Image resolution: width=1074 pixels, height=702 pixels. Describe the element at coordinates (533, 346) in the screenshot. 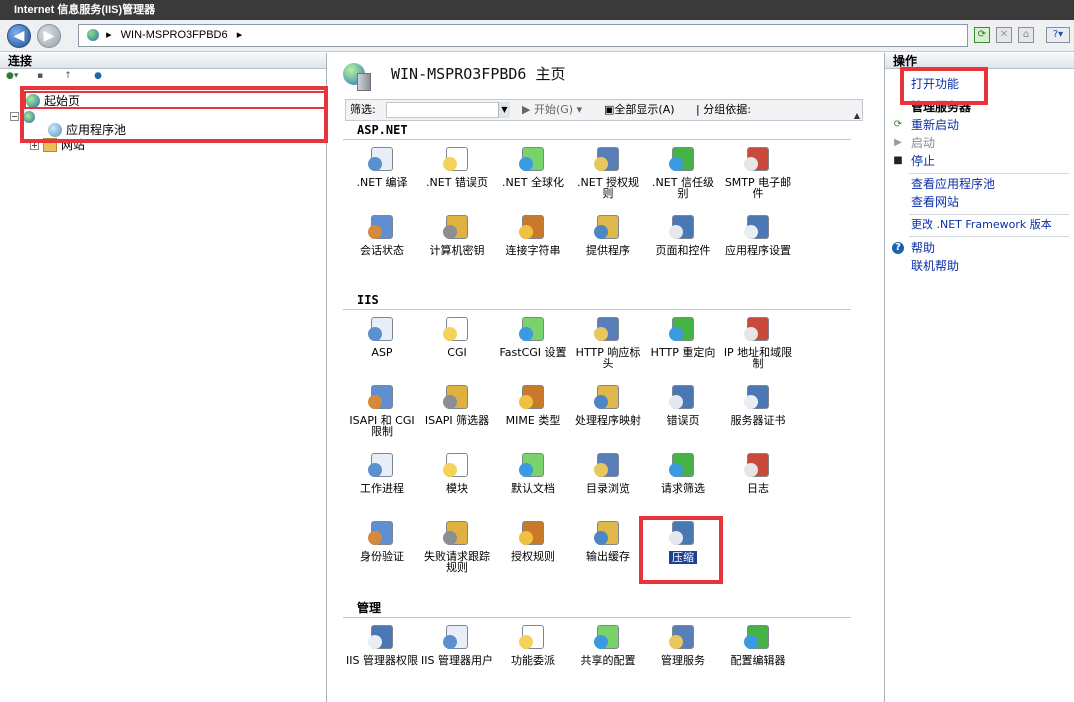

I see `feature-tile: FastCGI 设置` at that location.